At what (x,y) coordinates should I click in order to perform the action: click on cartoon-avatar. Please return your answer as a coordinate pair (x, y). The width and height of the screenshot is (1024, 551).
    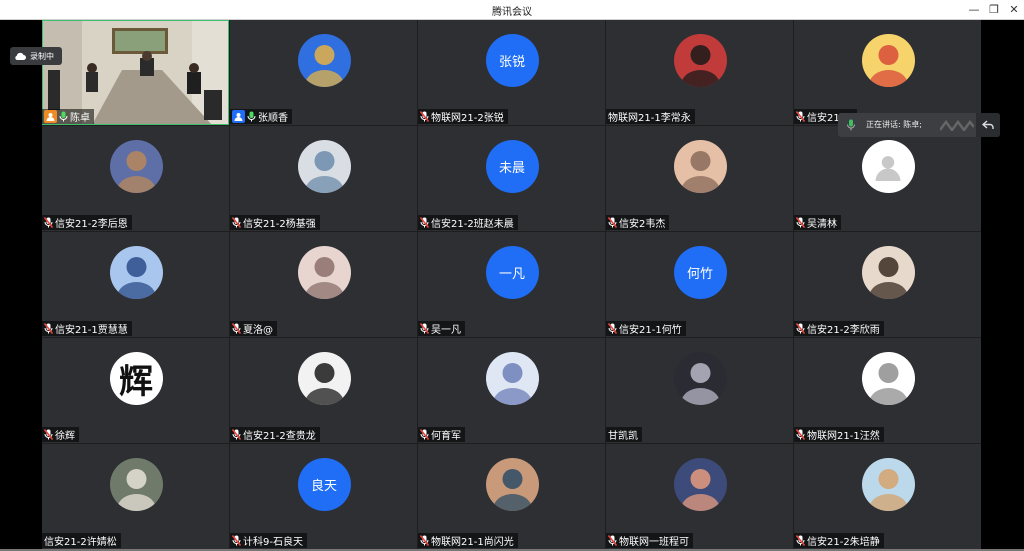
    Looking at the image, I should click on (888, 60).